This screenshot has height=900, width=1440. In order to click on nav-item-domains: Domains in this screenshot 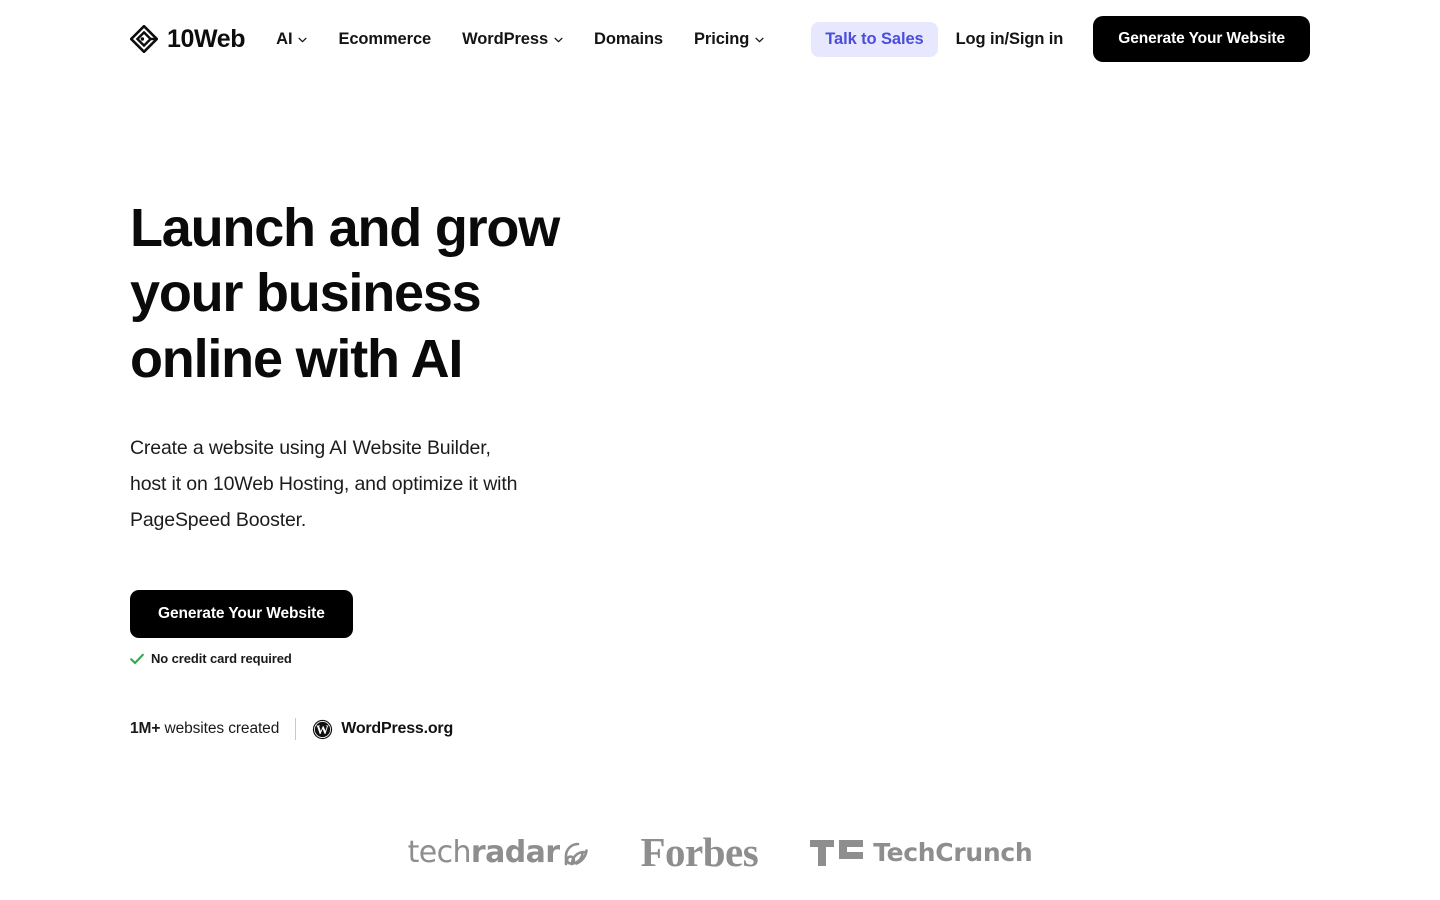, I will do `click(628, 39)`.